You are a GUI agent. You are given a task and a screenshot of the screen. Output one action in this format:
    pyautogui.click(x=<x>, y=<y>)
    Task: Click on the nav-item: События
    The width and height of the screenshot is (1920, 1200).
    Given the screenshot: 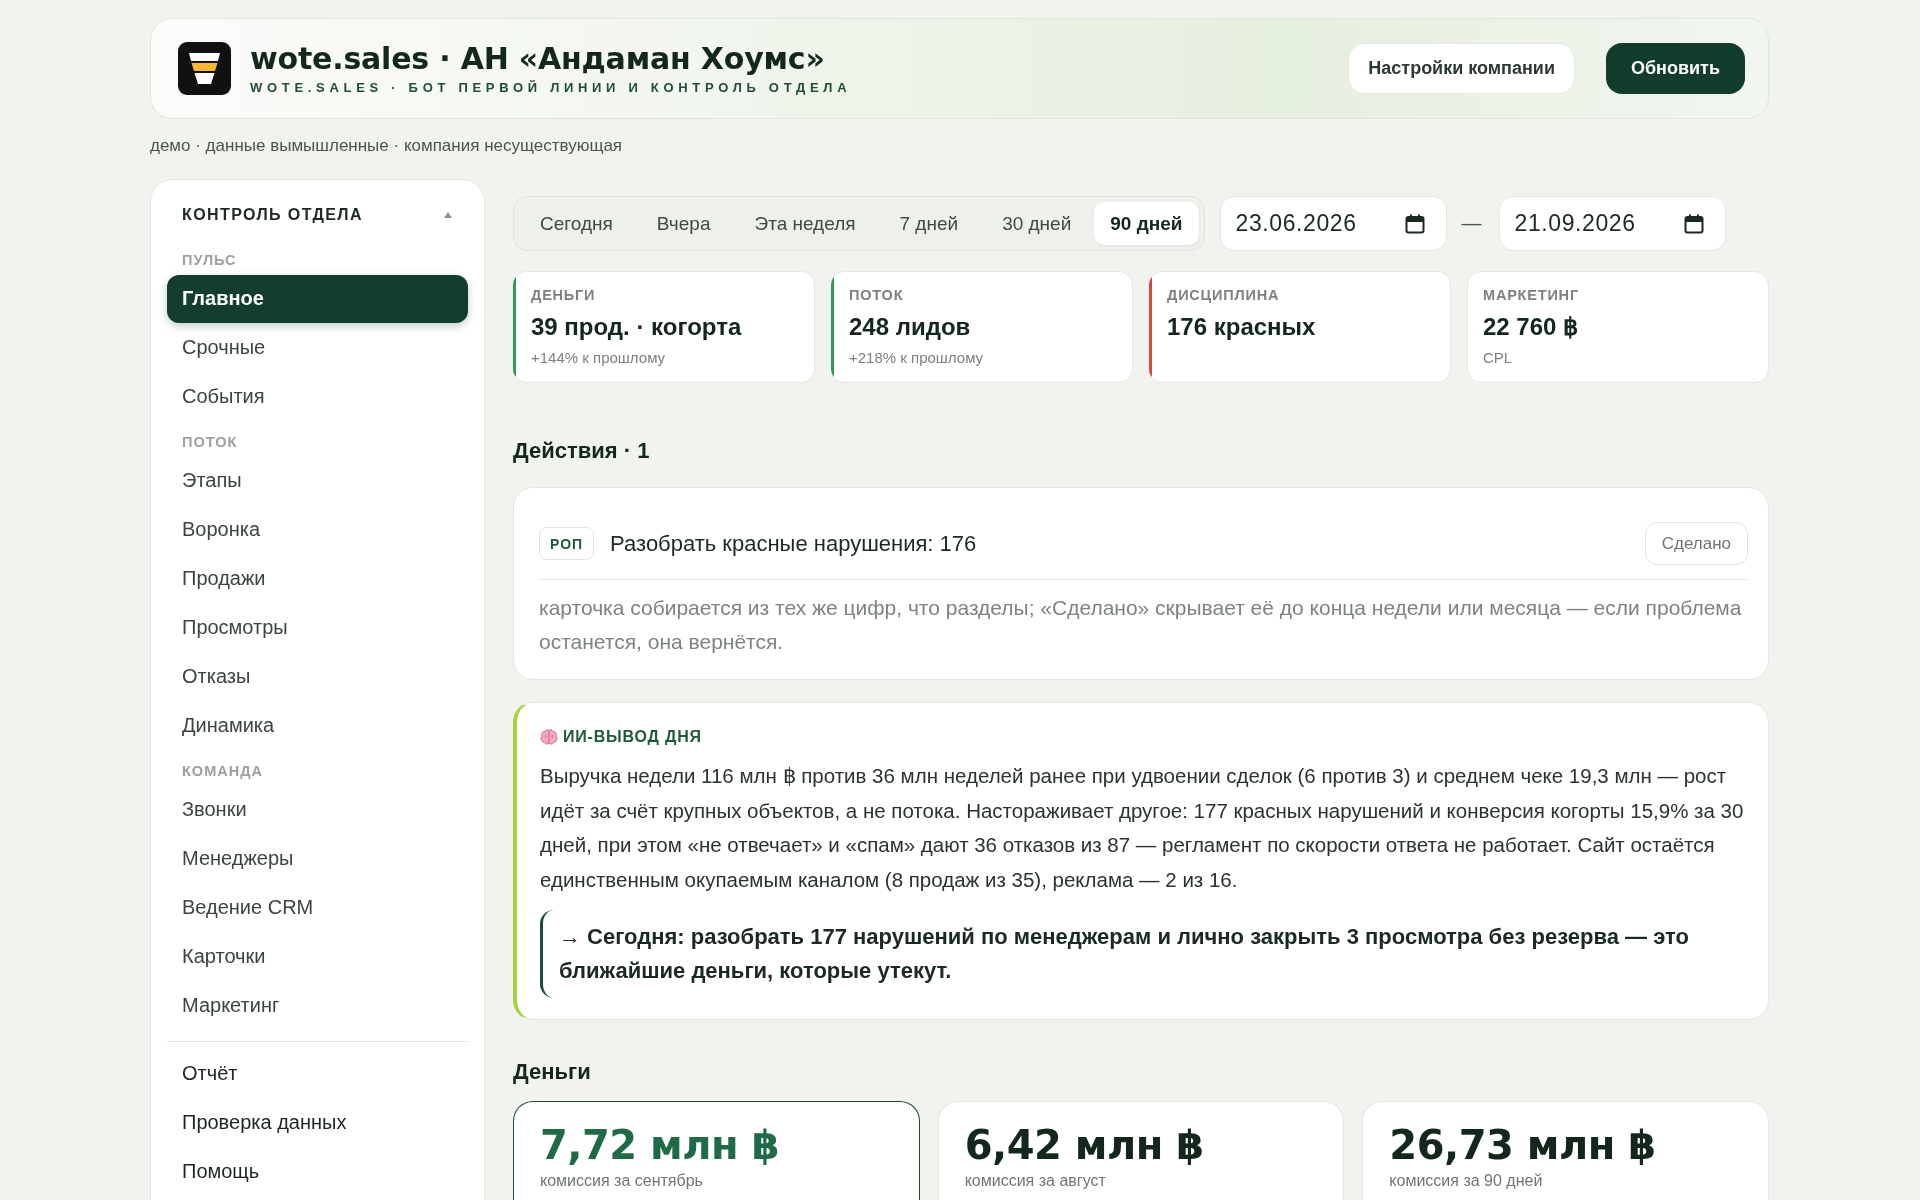 What is the action you would take?
    pyautogui.click(x=317, y=397)
    